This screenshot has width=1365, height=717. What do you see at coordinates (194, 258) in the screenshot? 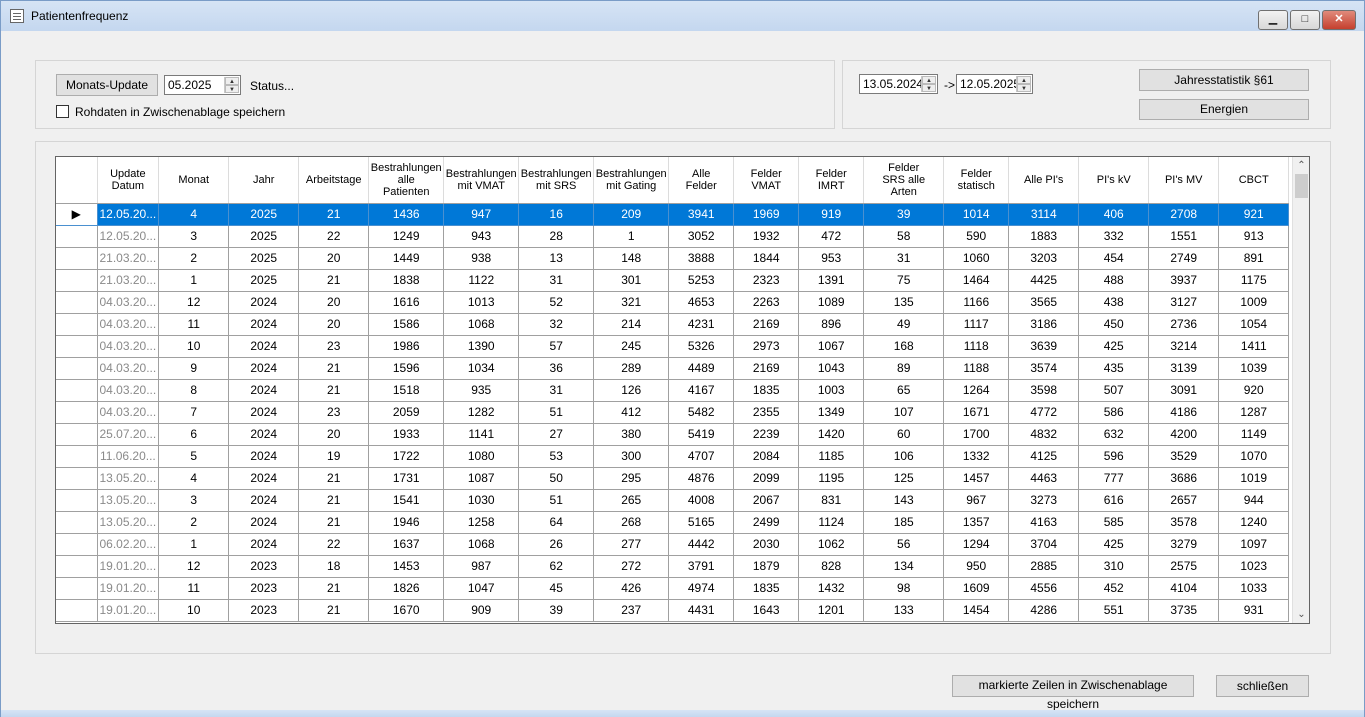
I see `table-cell: 2` at bounding box center [194, 258].